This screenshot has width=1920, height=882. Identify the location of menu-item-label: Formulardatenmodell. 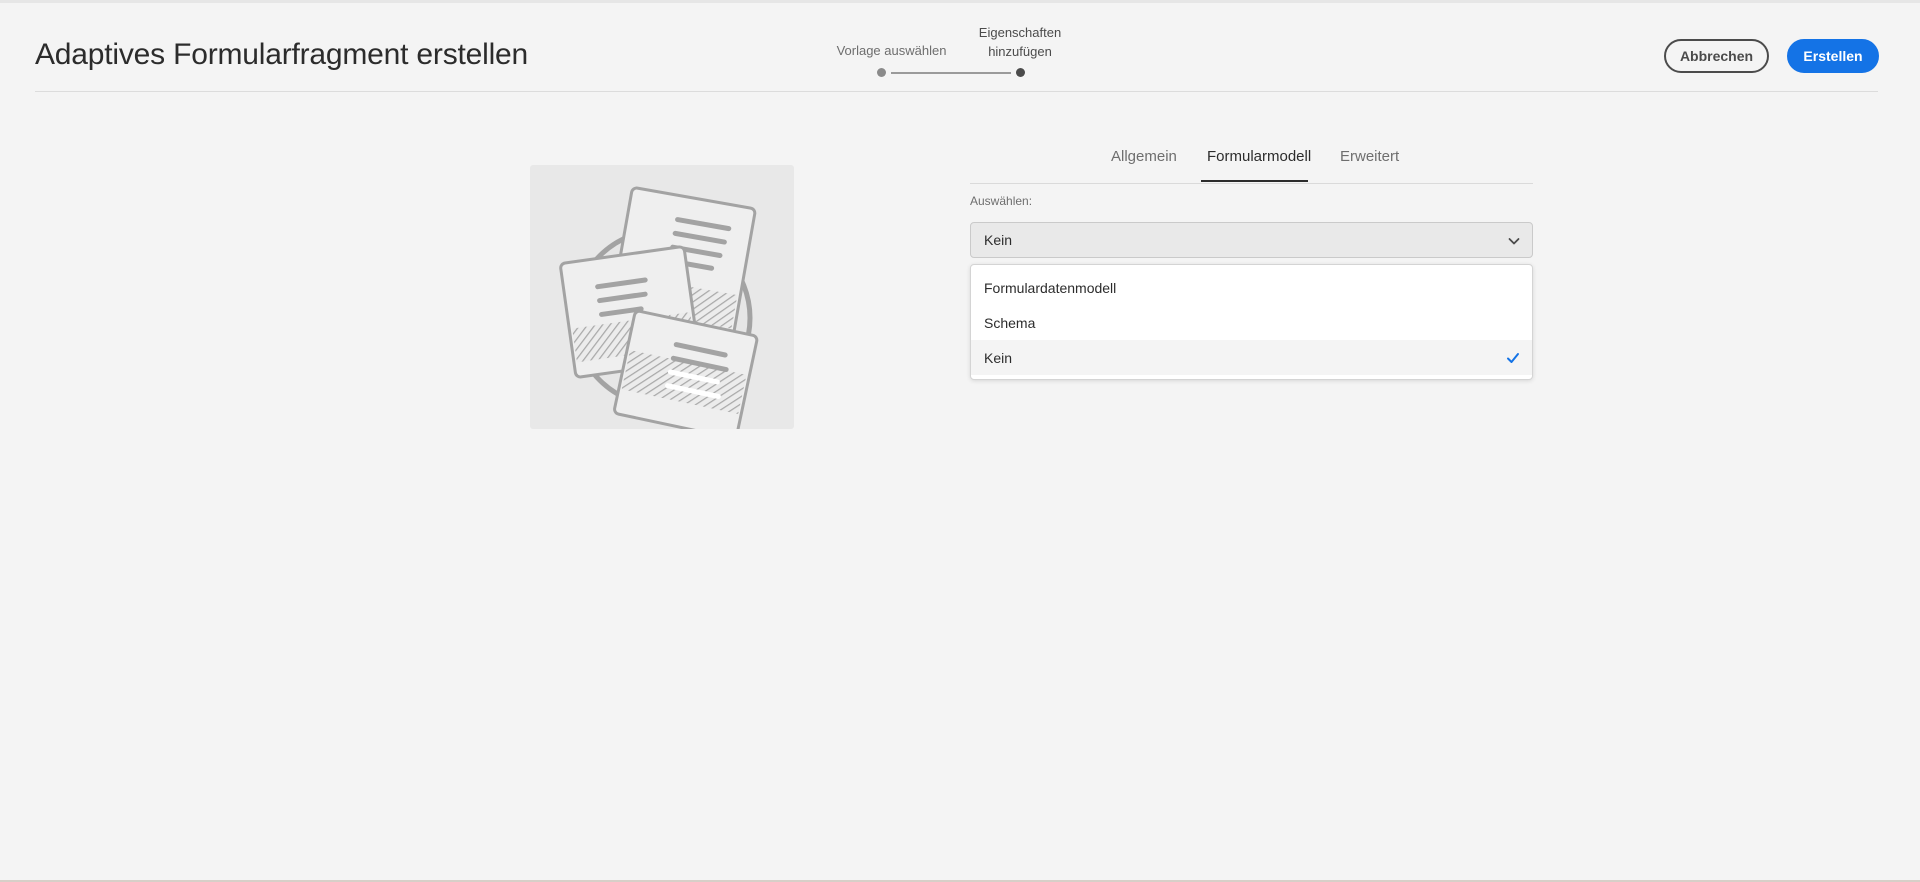
(1050, 287).